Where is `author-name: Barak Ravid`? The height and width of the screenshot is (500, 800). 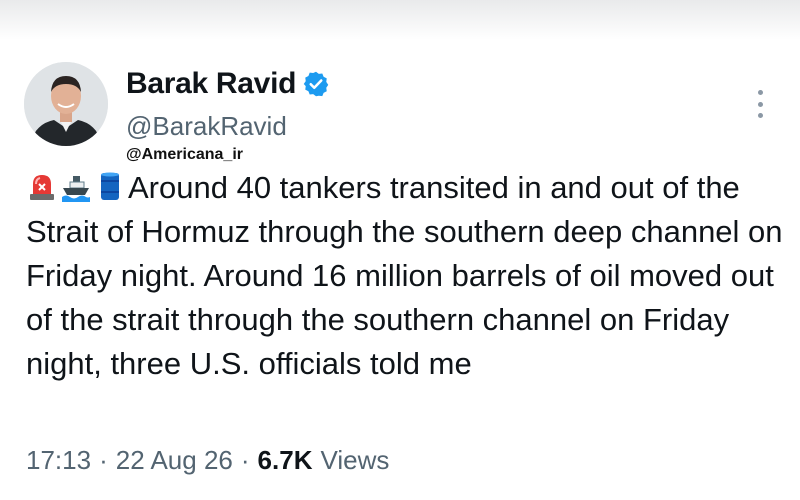
author-name: Barak Ravid is located at coordinates (211, 84).